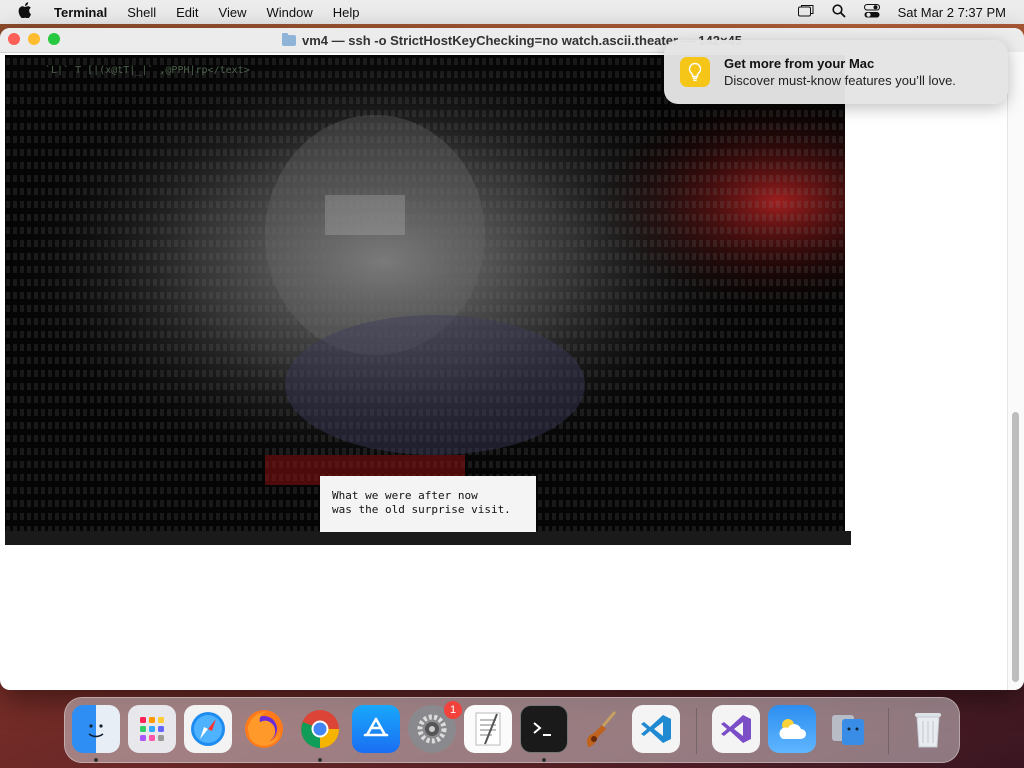 The height and width of the screenshot is (768, 1024). What do you see at coordinates (152, 729) in the screenshot?
I see `launchpad-icon` at bounding box center [152, 729].